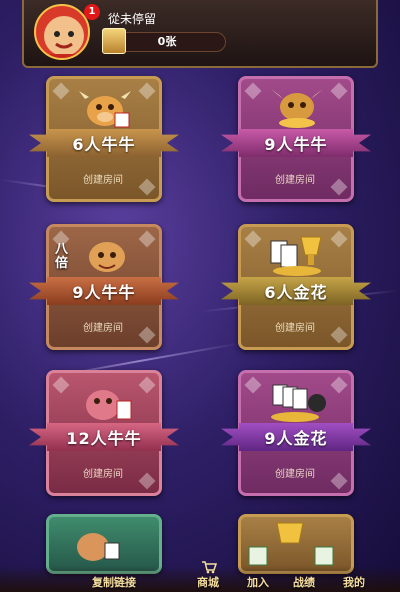 This screenshot has width=400, height=592. Describe the element at coordinates (200, 34) in the screenshot. I see `profile-header: 1 從未停留 0张` at that location.